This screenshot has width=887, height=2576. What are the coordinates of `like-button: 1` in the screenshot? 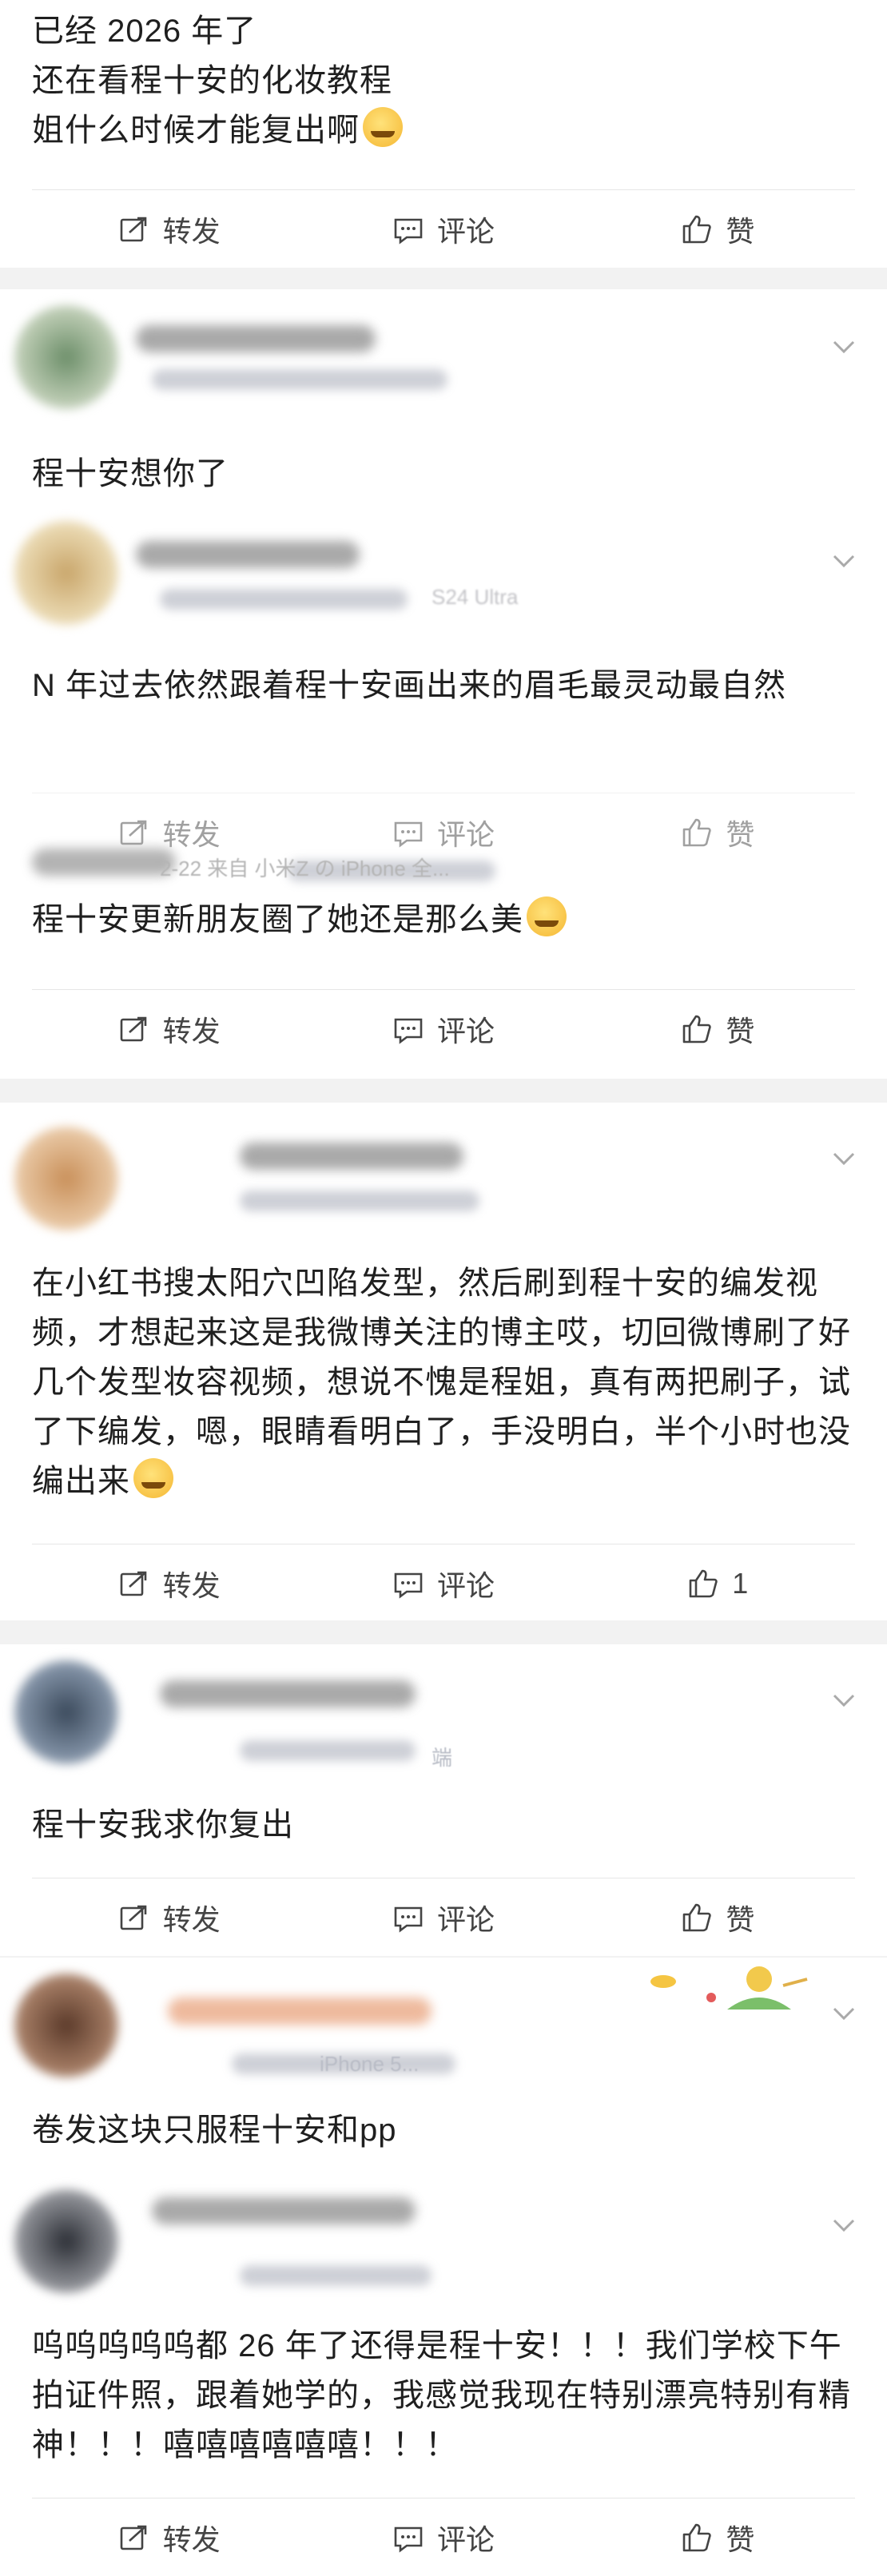 It's located at (718, 1583).